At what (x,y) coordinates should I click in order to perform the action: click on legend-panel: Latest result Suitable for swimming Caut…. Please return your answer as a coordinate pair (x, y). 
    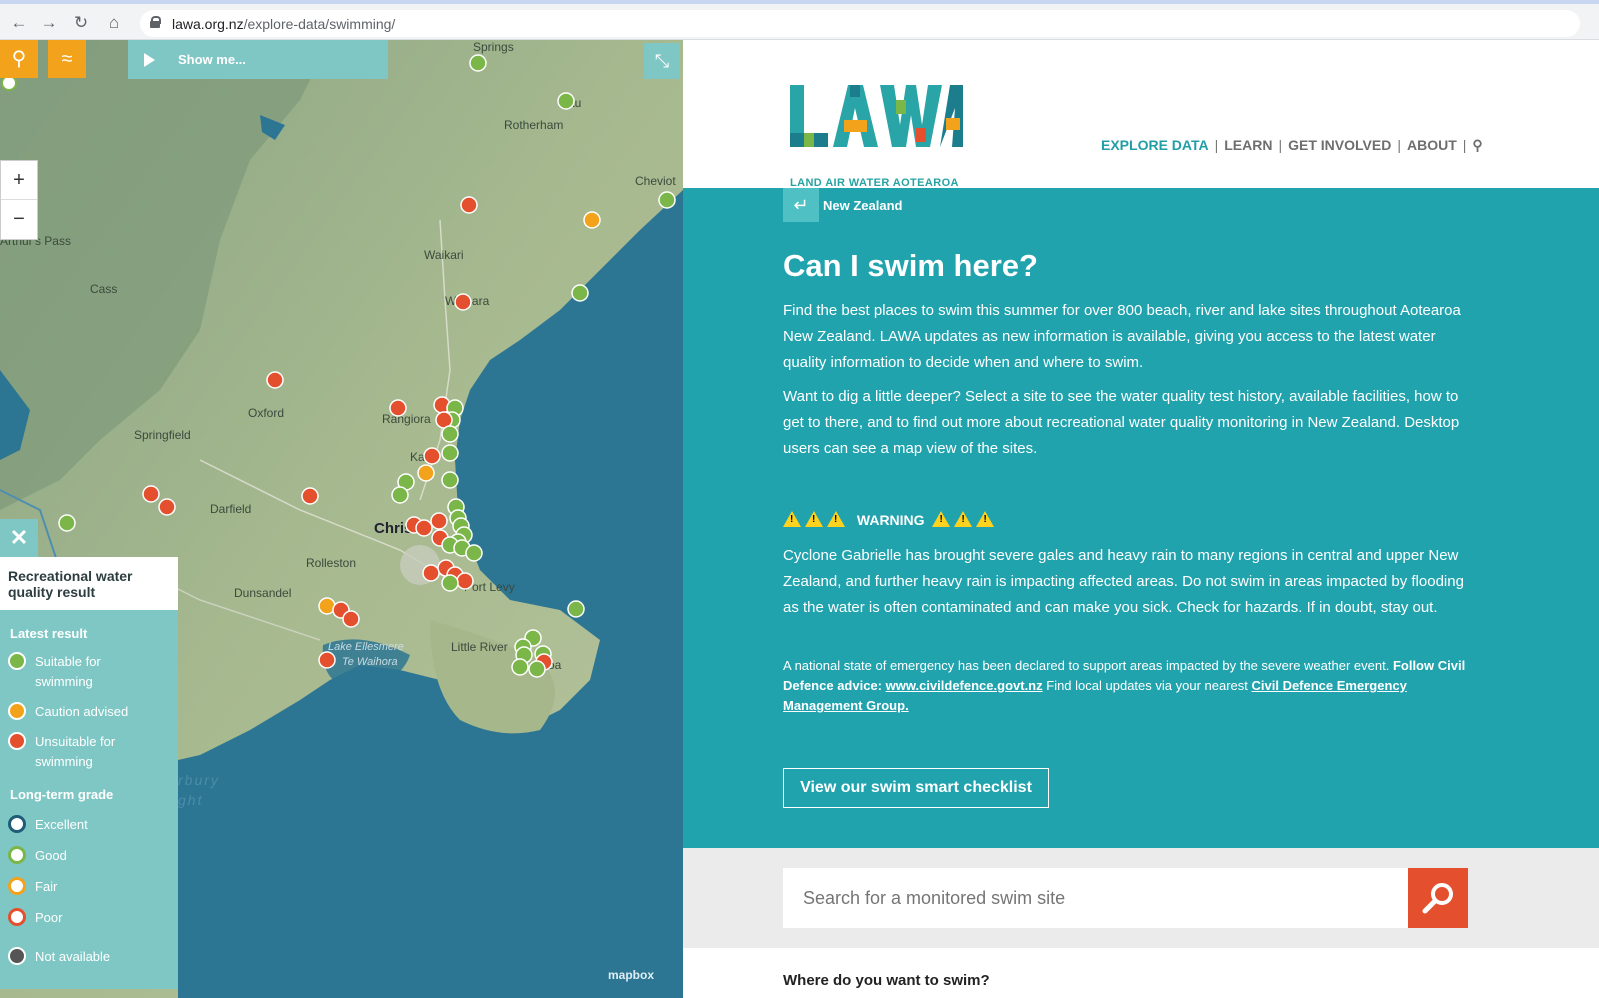
    Looking at the image, I should click on (89, 799).